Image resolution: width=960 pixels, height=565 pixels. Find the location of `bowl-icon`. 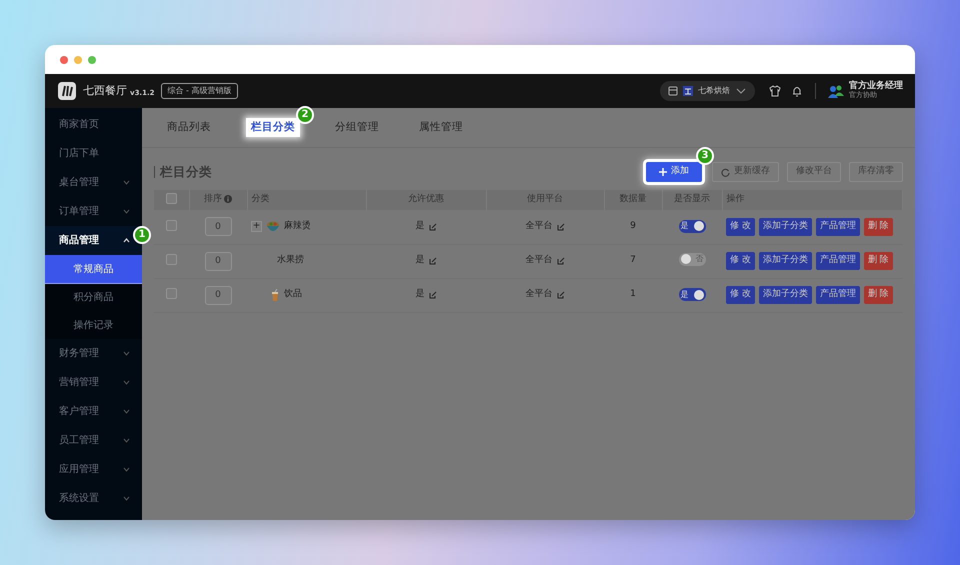

bowl-icon is located at coordinates (273, 226).